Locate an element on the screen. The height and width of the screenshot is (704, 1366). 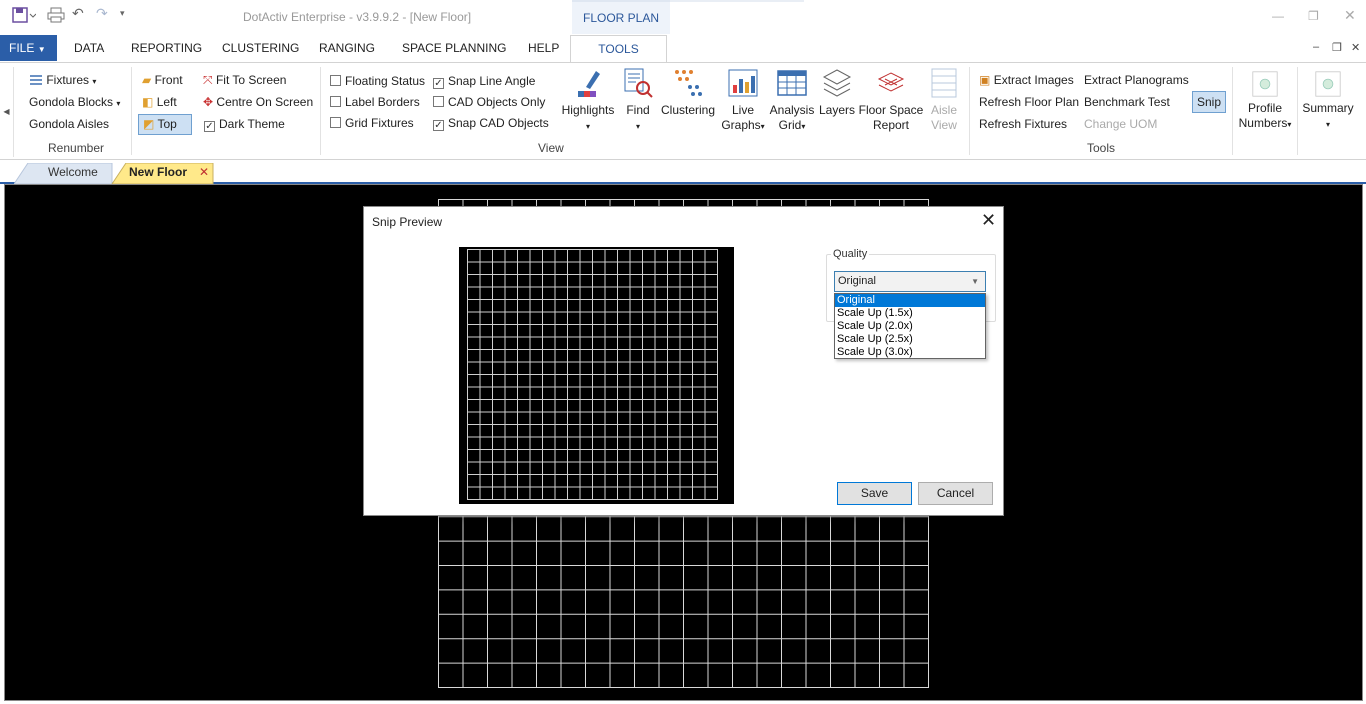
doc-tab-close-icon: ✕ is located at coordinates (204, 173).